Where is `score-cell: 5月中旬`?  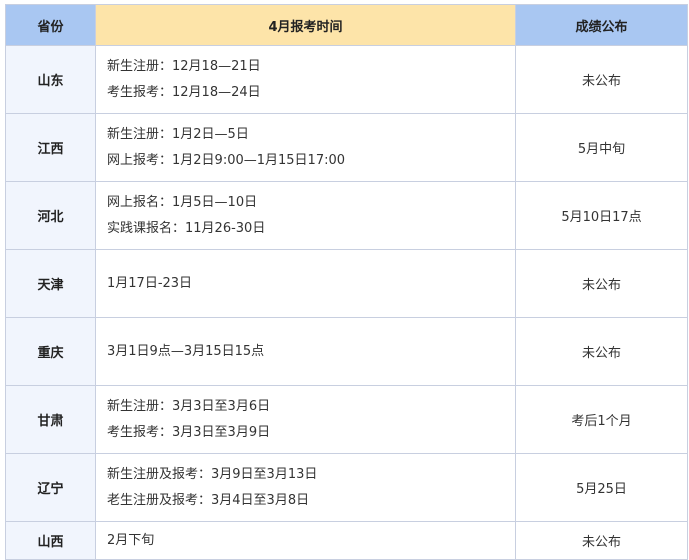
score-cell: 5月中旬 is located at coordinates (601, 147).